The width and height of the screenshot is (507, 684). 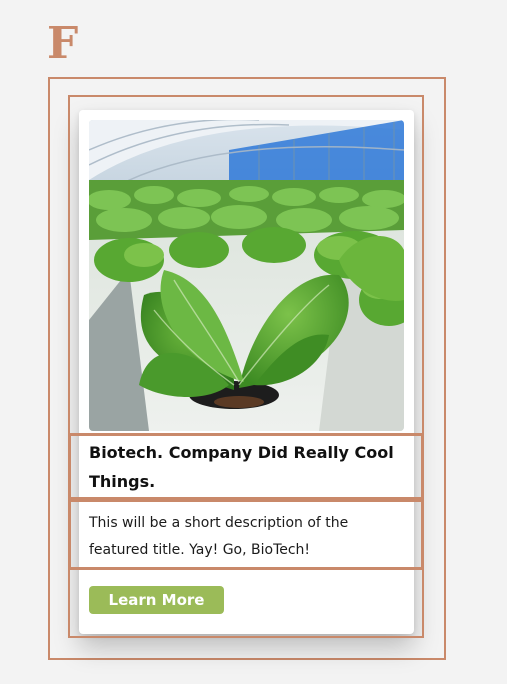 What do you see at coordinates (63, 43) in the screenshot?
I see `brand-logo: F` at bounding box center [63, 43].